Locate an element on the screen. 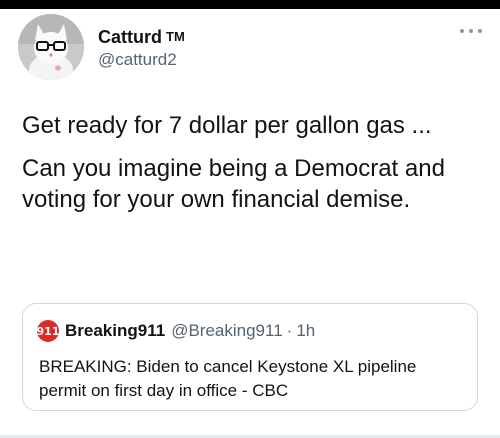 The width and height of the screenshot is (500, 438). quoted-avatar: 911 is located at coordinates (48, 331).